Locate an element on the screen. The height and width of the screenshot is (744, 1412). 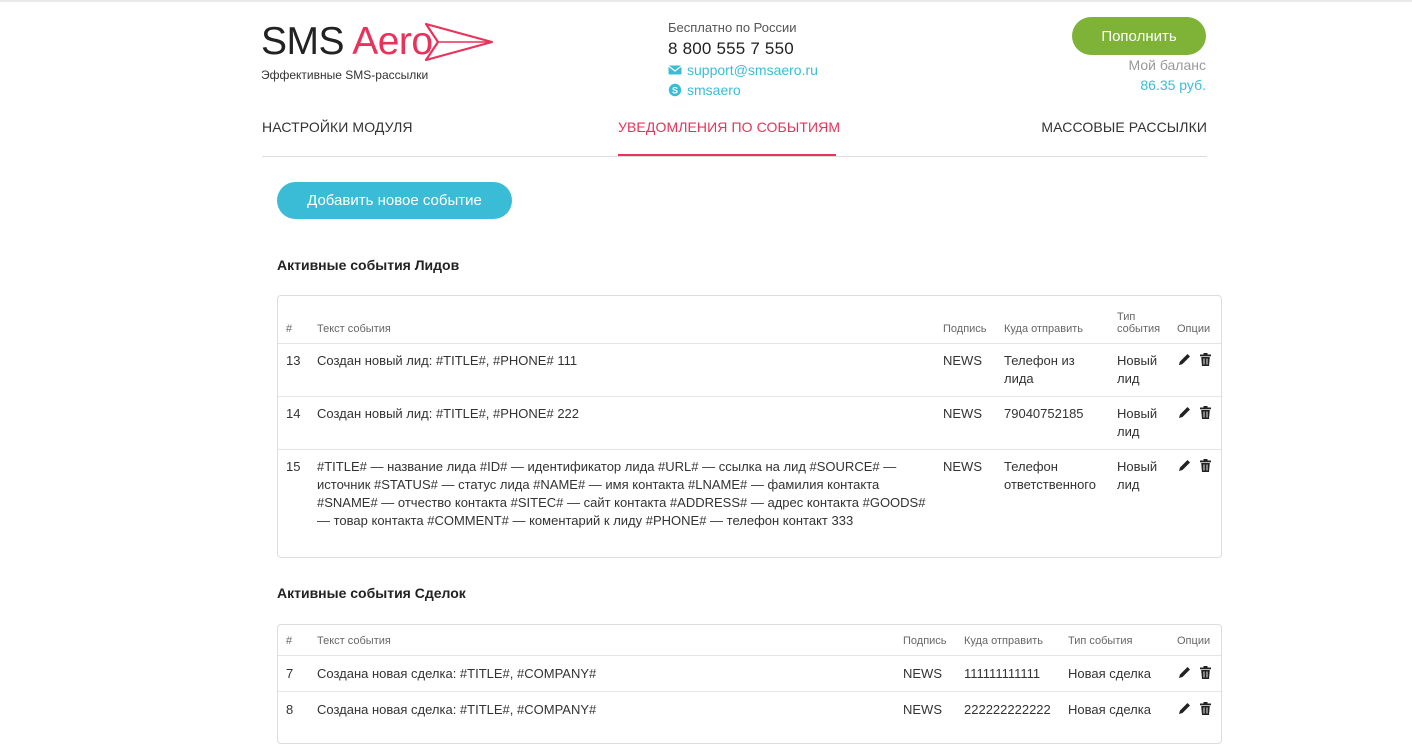
deals-section-title: Активные события Сделок is located at coordinates (371, 593).